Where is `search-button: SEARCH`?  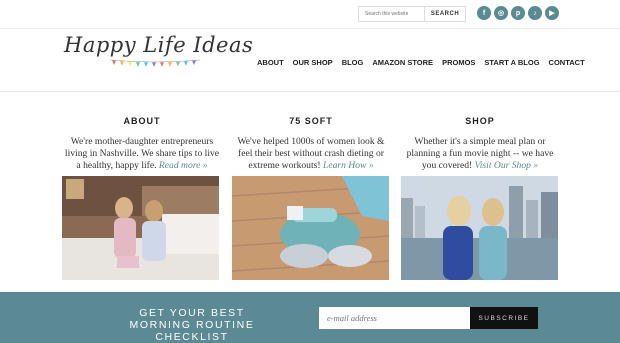
search-button: SEARCH is located at coordinates (445, 14).